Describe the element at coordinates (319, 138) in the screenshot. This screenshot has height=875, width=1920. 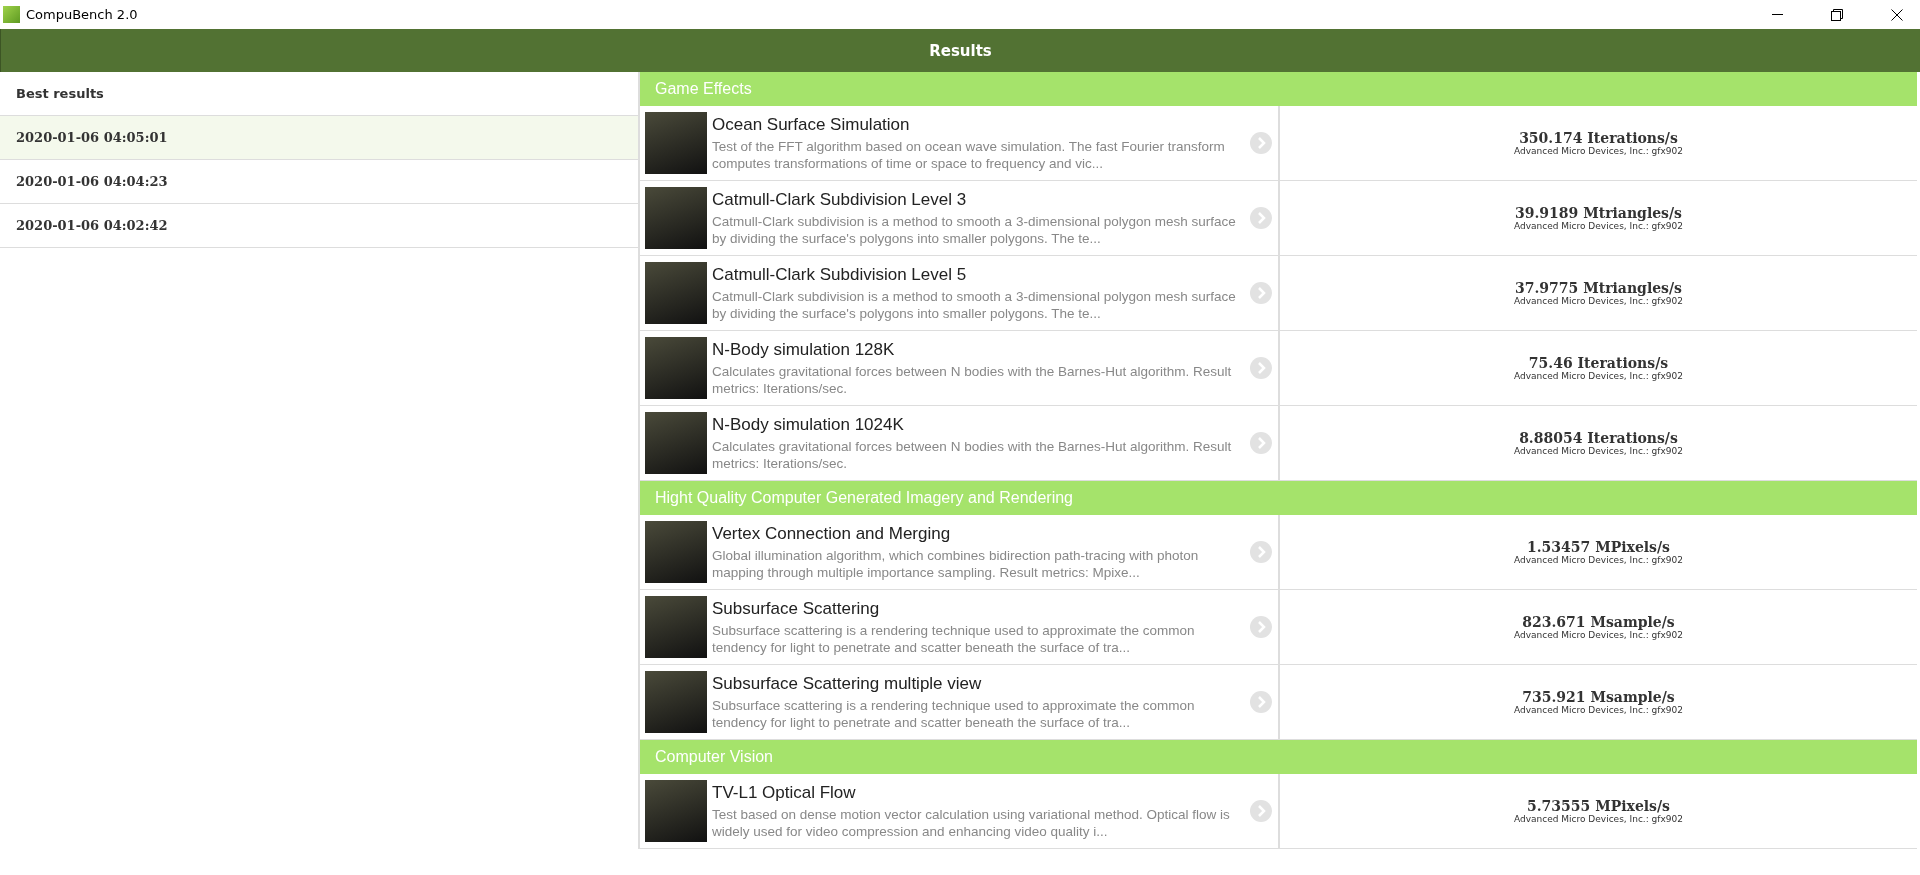
I see `result-date-item: 2020-01-06 04:05:01` at that location.